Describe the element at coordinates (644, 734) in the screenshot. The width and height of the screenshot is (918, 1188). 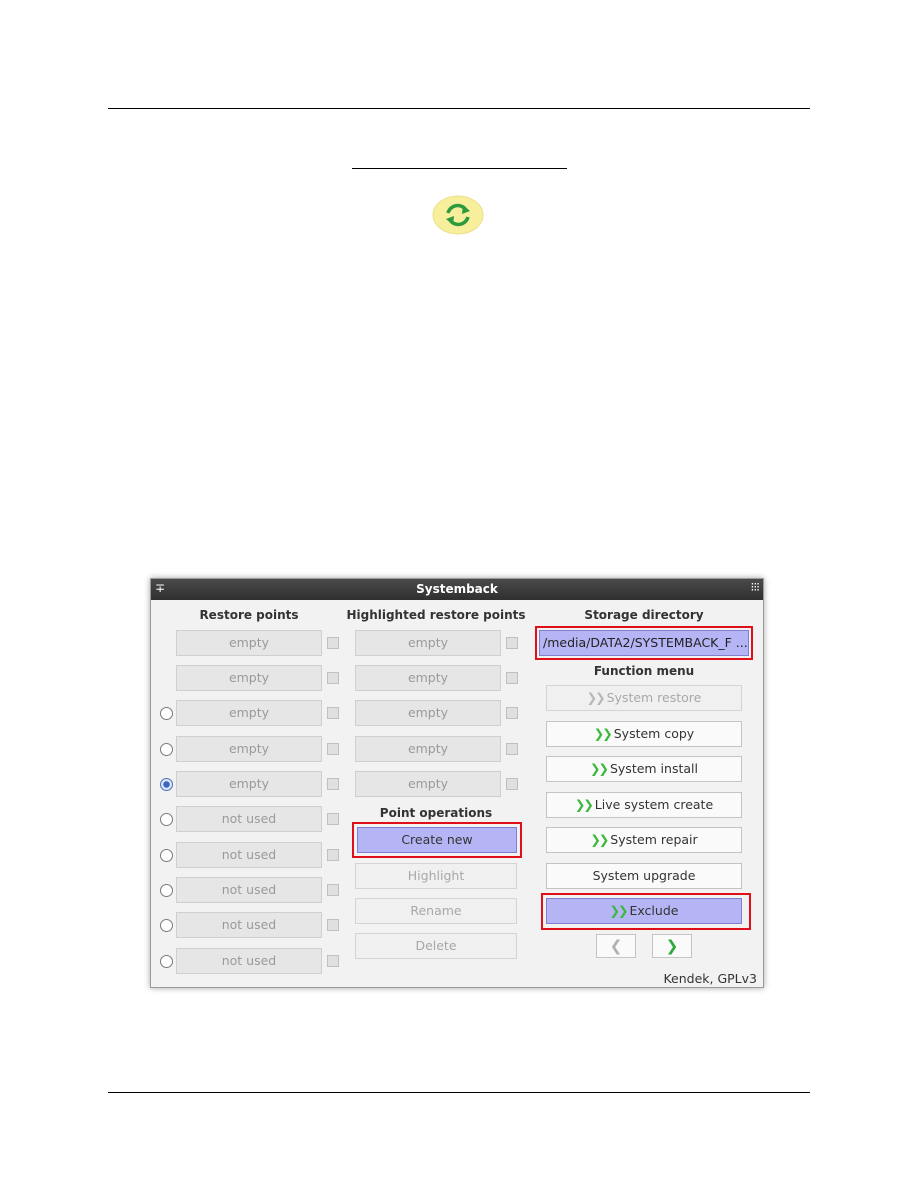
I see `system-copy-button: ❯❯ System copy` at that location.